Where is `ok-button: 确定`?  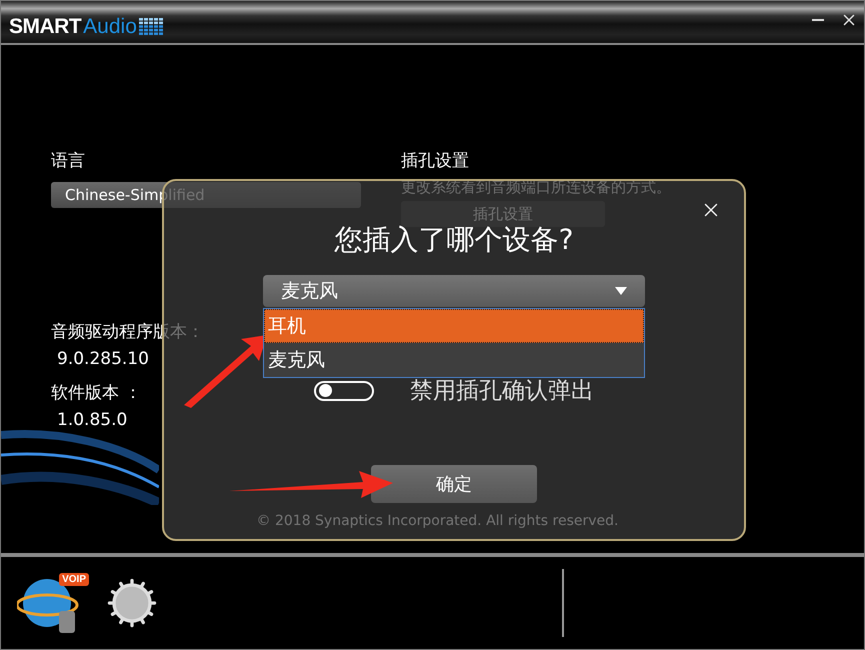
ok-button: 确定 is located at coordinates (454, 484).